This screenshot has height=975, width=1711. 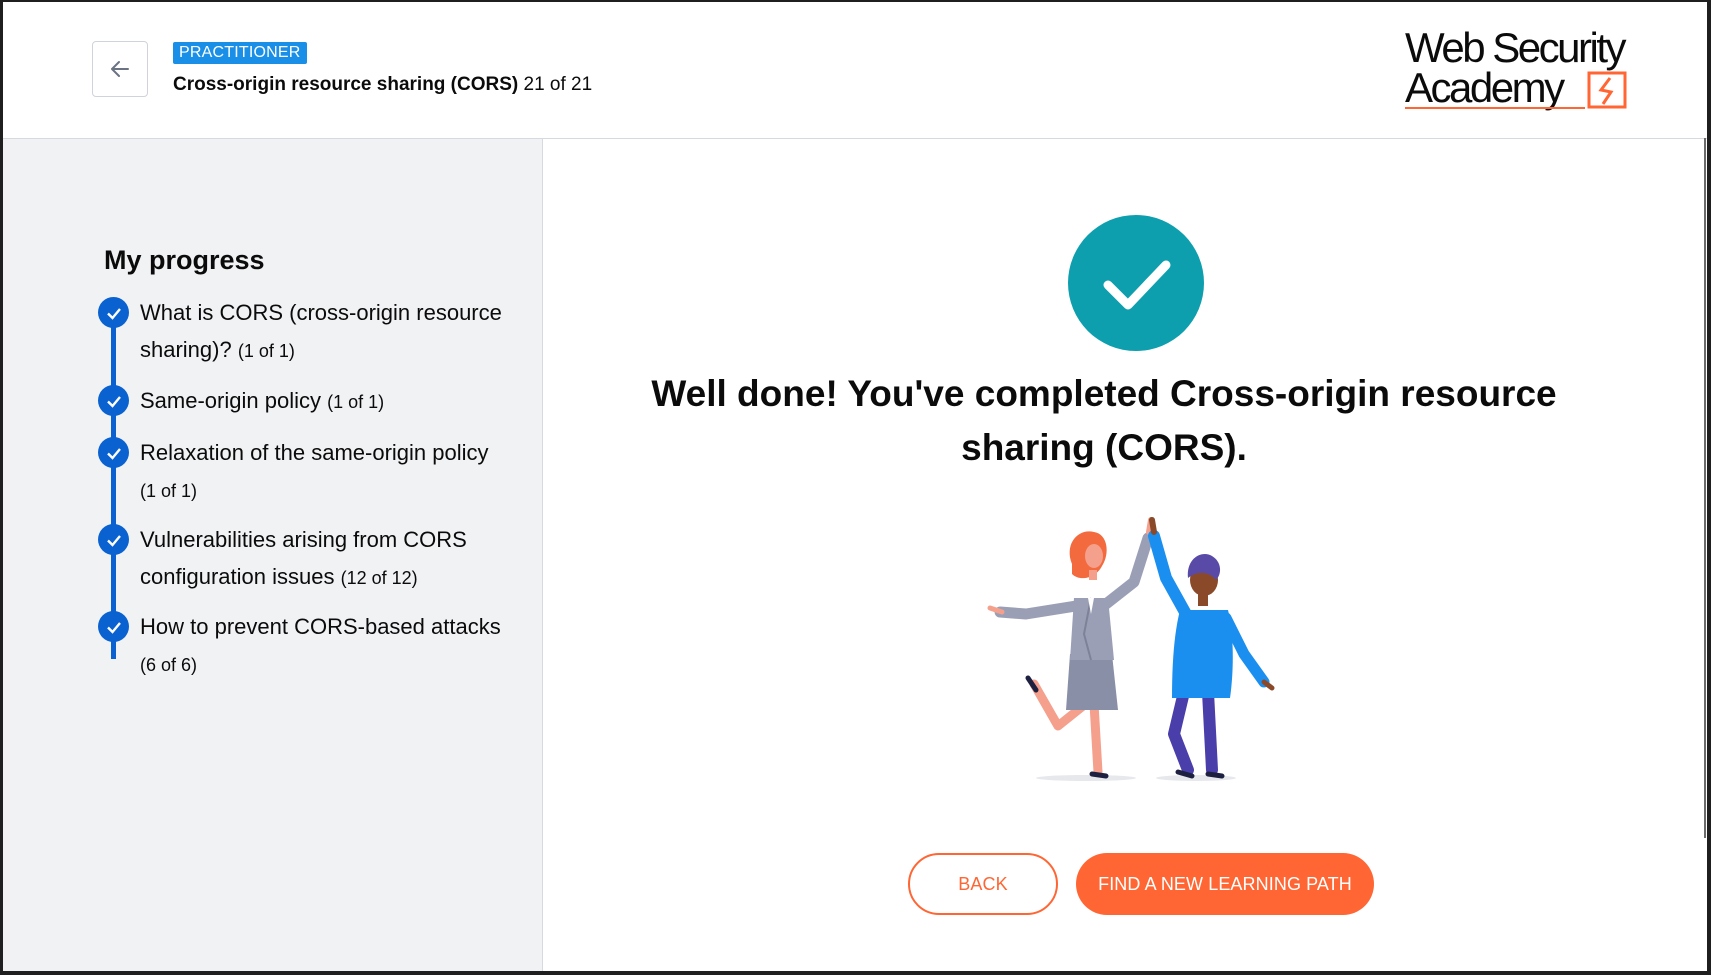 What do you see at coordinates (379, 578) in the screenshot?
I see `progress-item-count: (12 of 12)` at bounding box center [379, 578].